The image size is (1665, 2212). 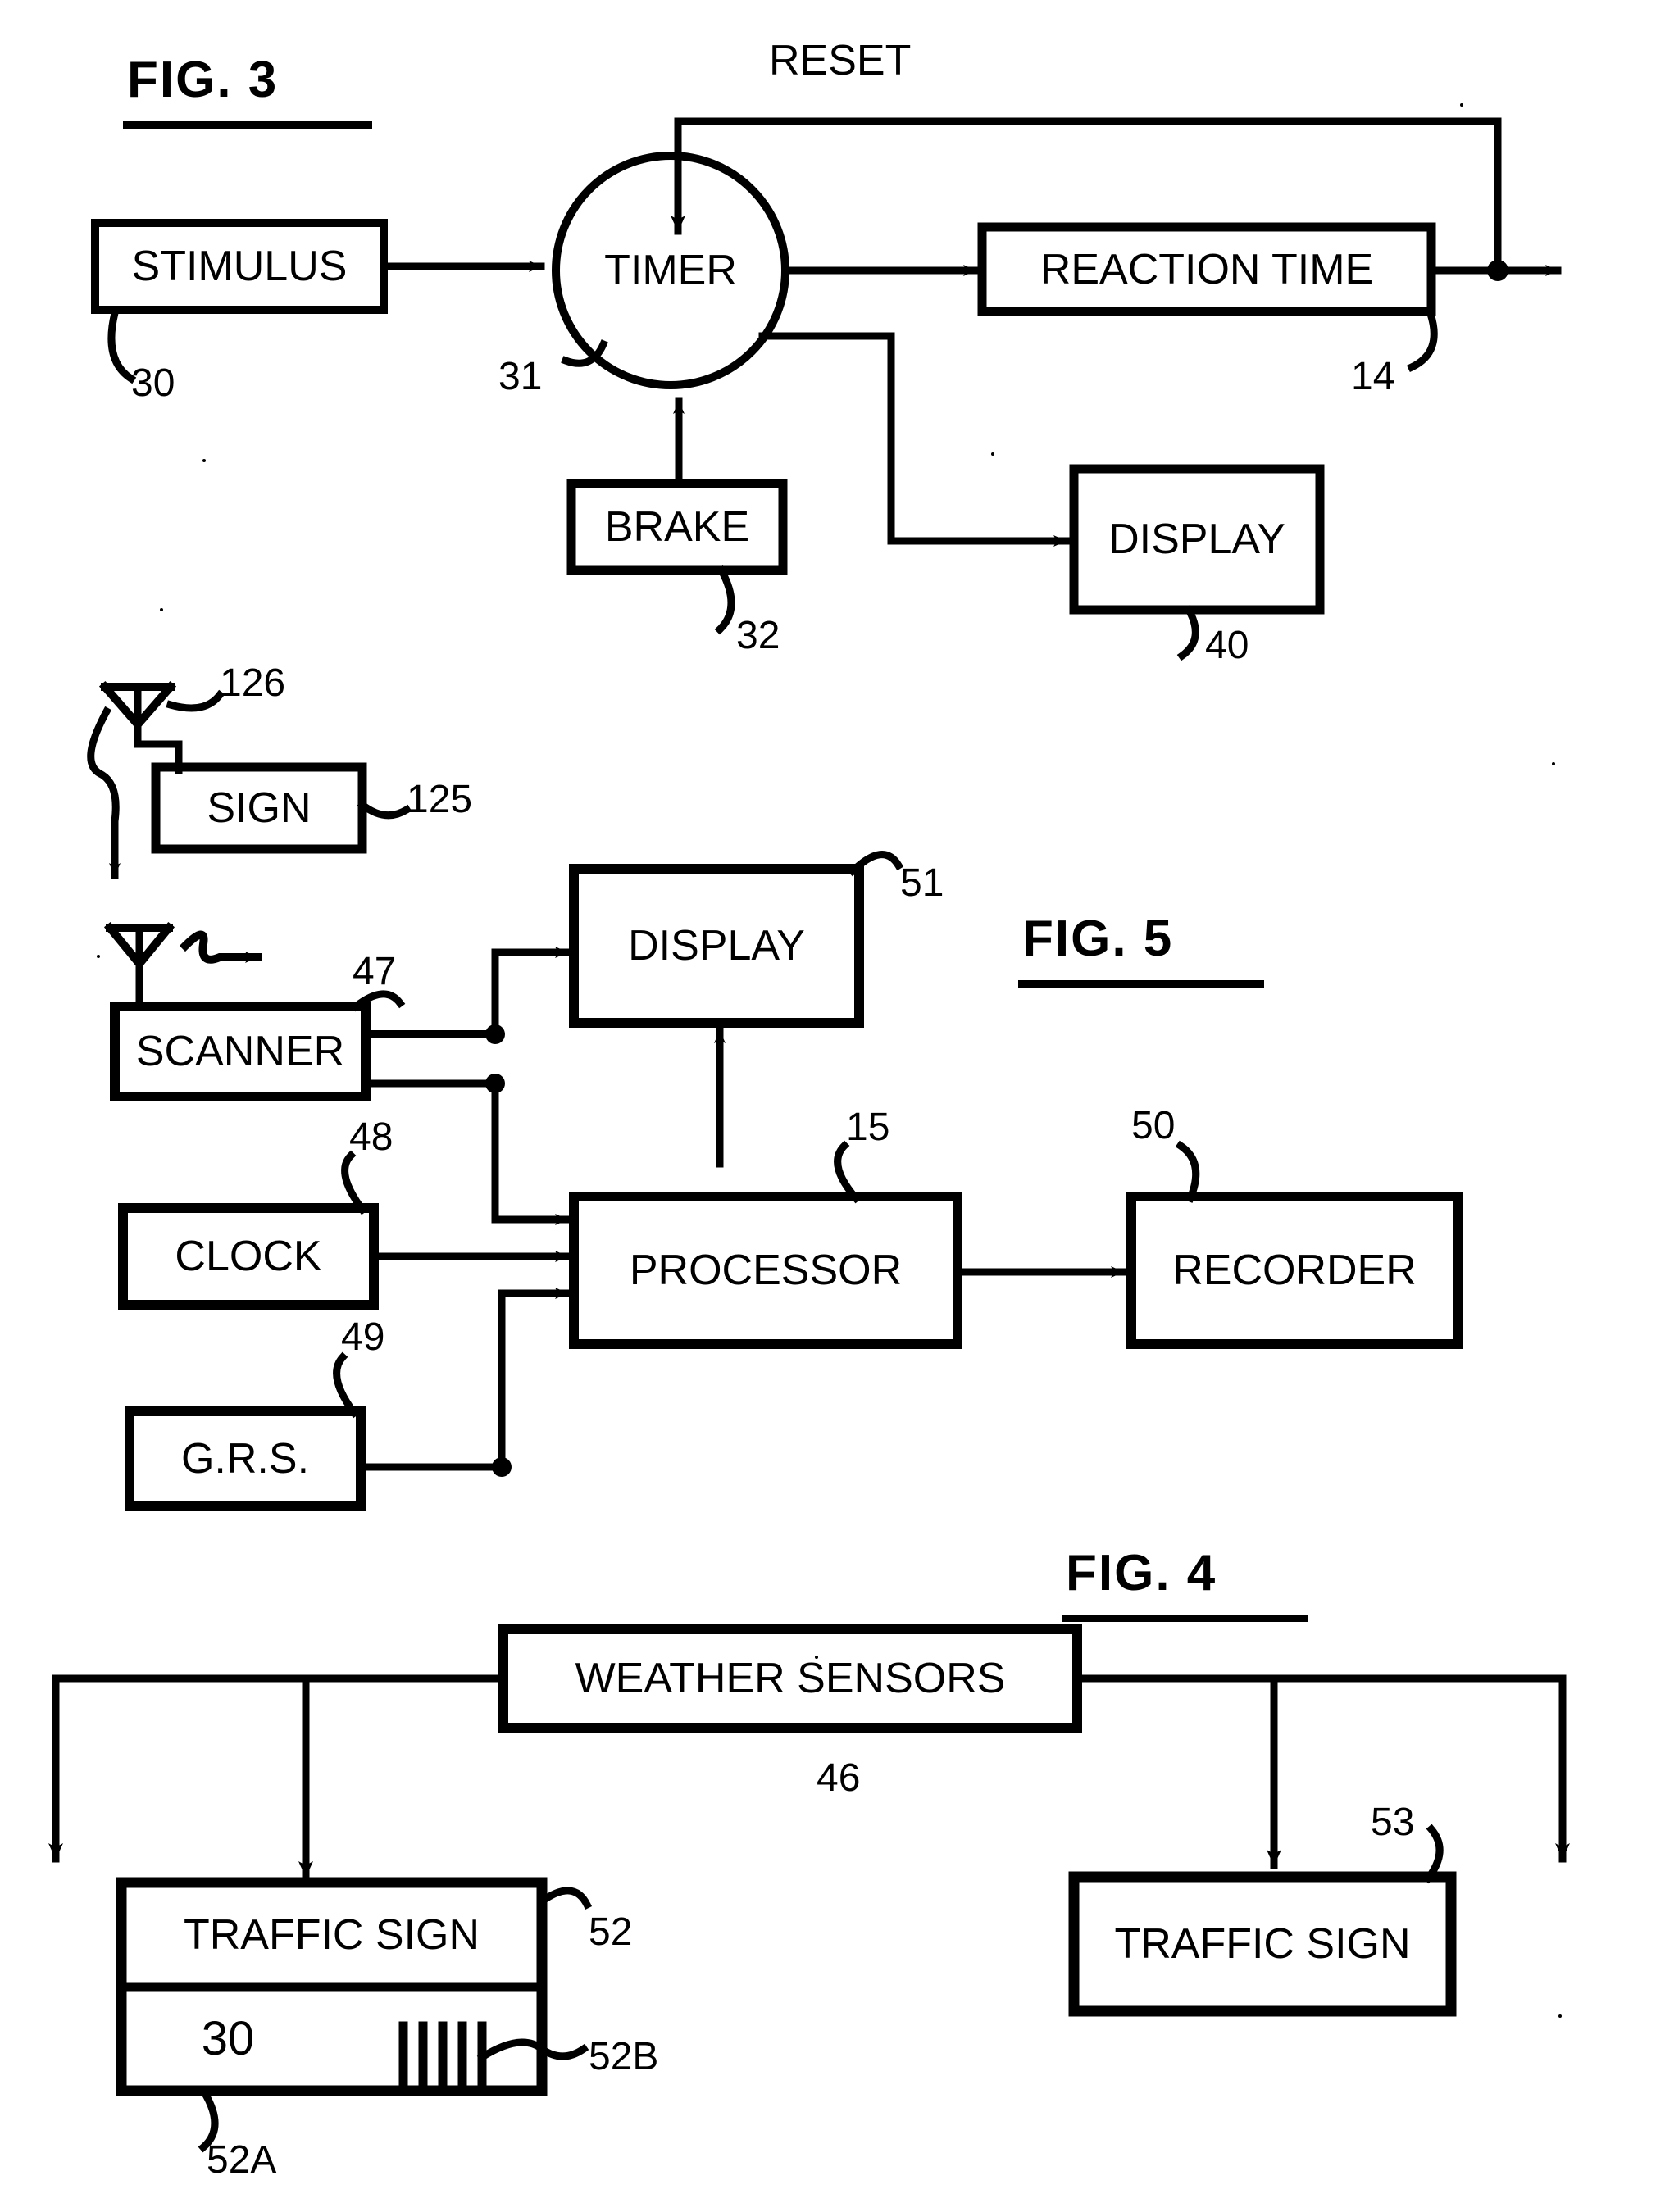 I want to click on fig5-title-underline, so click(x=1141, y=984).